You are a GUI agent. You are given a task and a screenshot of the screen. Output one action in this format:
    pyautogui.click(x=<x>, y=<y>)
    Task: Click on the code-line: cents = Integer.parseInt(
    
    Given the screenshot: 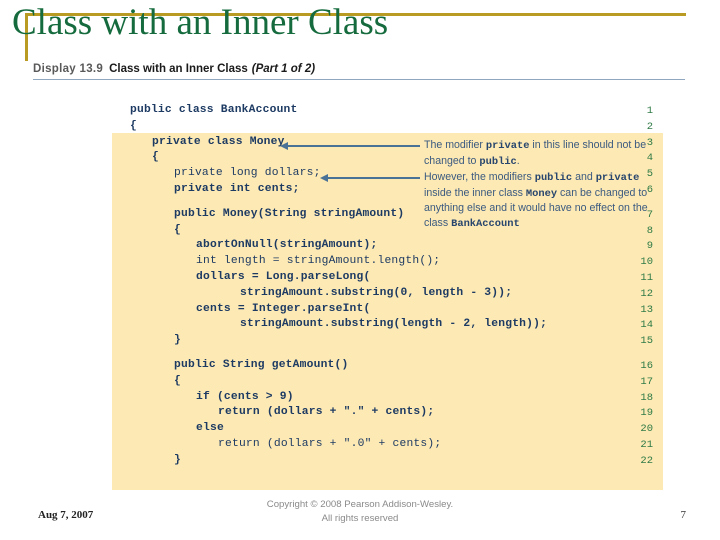 What is the action you would take?
    pyautogui.click(x=283, y=308)
    